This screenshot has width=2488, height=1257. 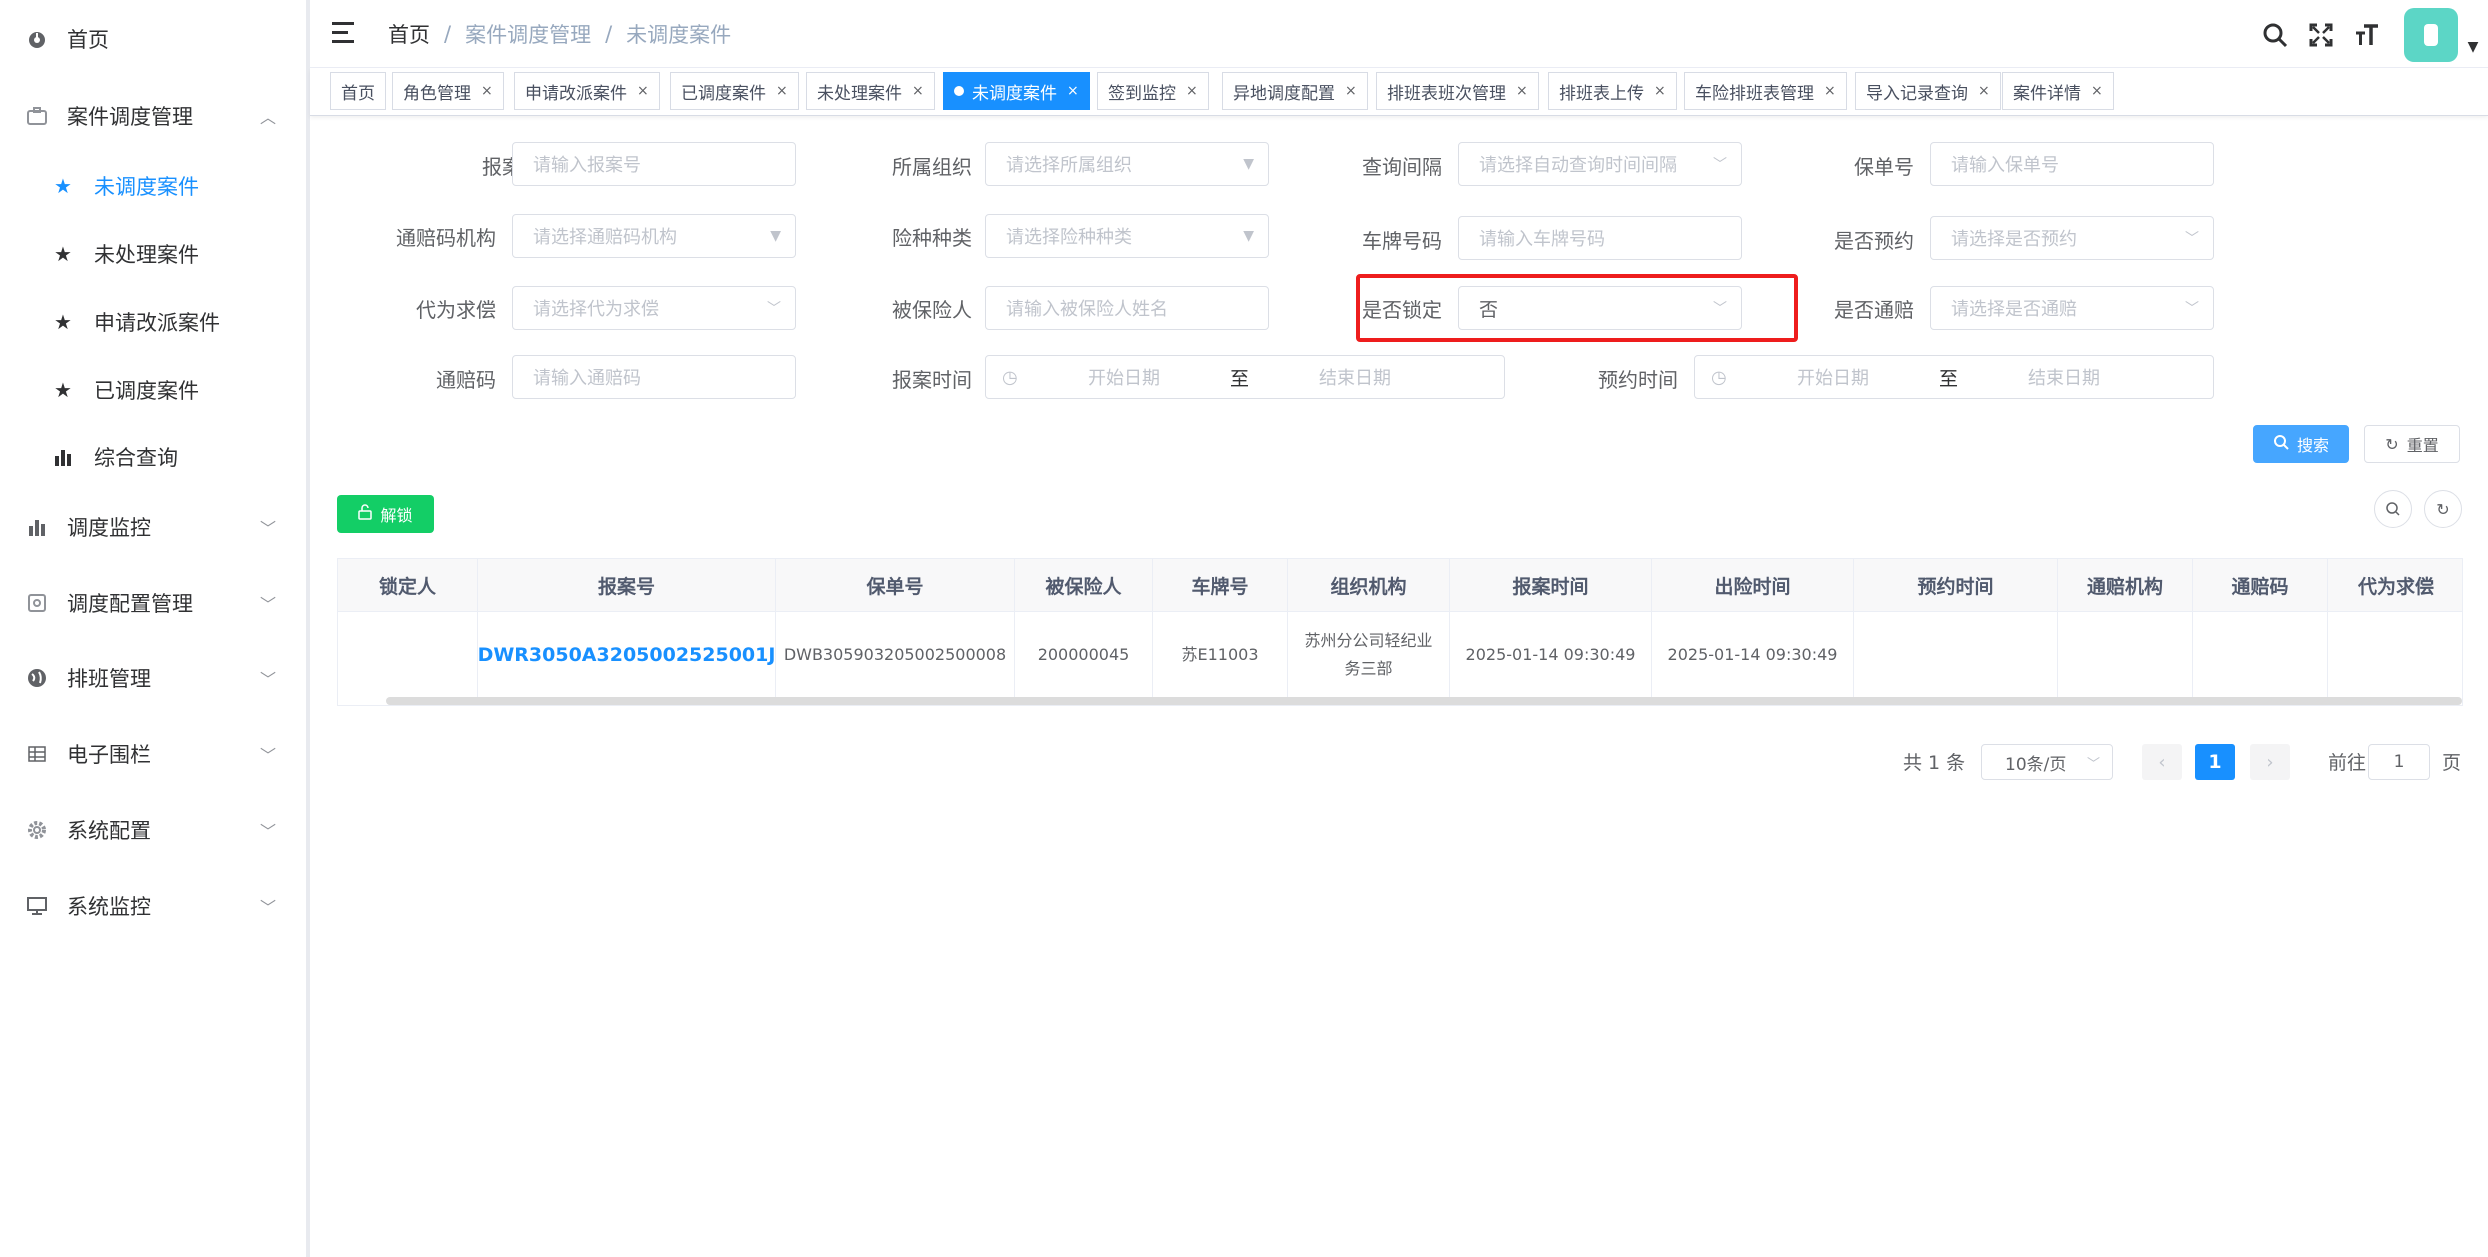 What do you see at coordinates (1245, 377) in the screenshot?
I see `report-time-range: ◷ 开始日期 至 结束日期` at bounding box center [1245, 377].